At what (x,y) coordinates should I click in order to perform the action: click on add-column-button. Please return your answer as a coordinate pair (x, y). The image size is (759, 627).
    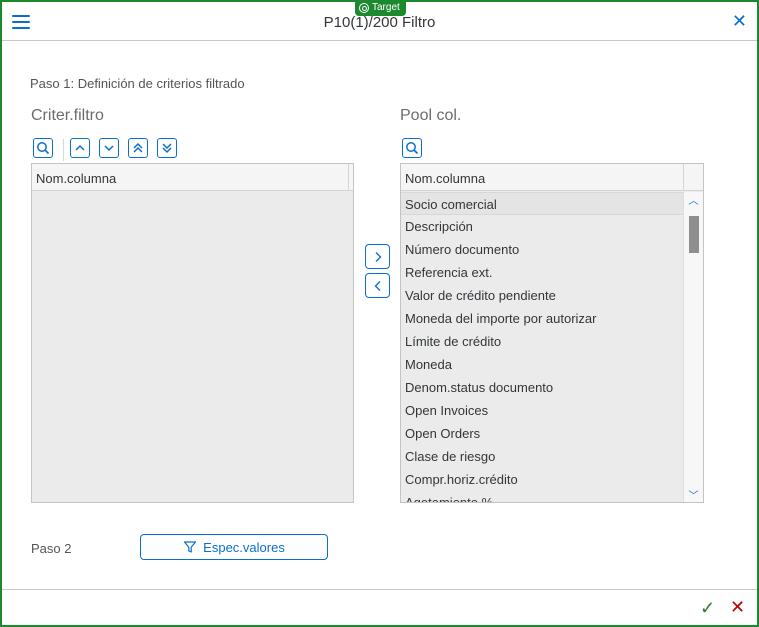
    Looking at the image, I should click on (377, 256).